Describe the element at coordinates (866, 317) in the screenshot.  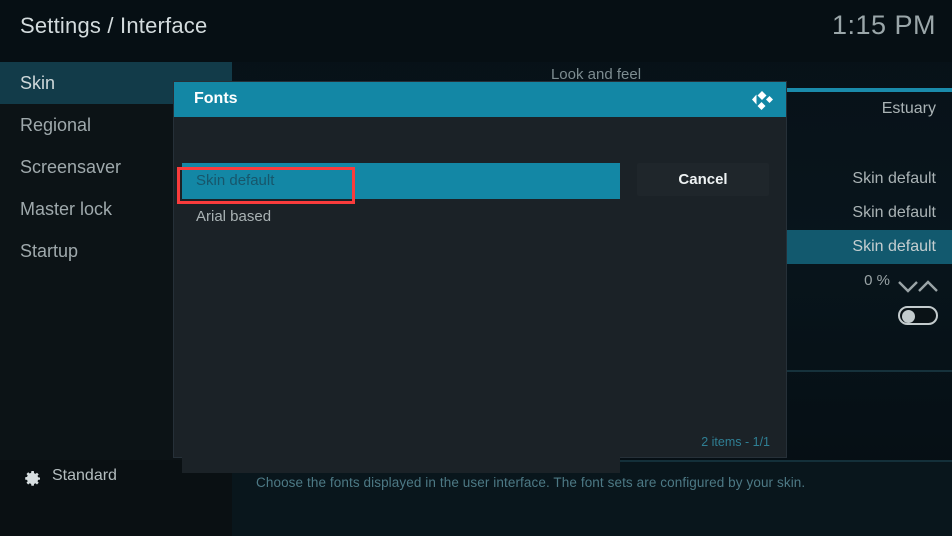
I see `setting-toggle-row` at that location.